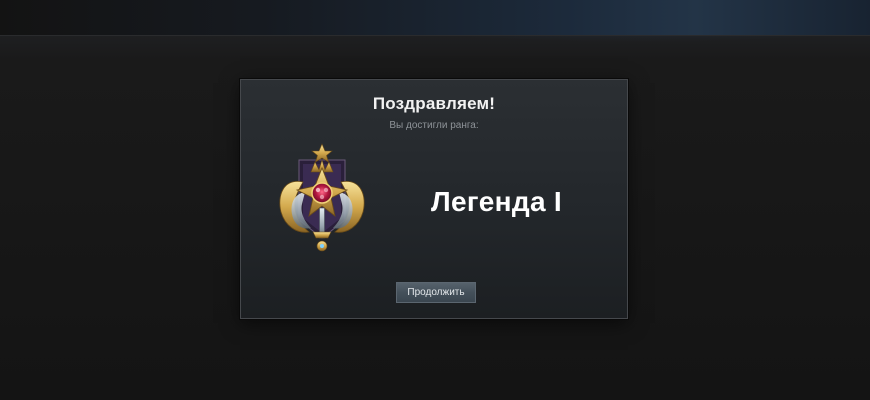  Describe the element at coordinates (434, 125) in the screenshot. I see `dialog-subtitle: Вы достигли ранга:` at that location.